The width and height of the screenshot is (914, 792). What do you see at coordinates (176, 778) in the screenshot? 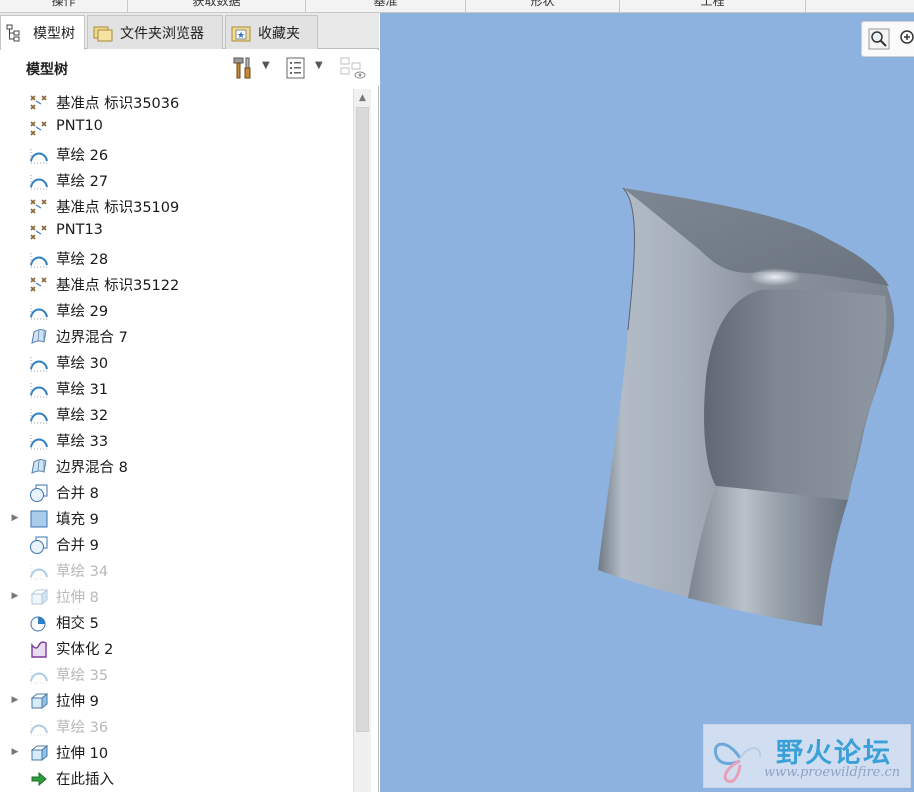
I see `tree-item: 在此插入` at bounding box center [176, 778].